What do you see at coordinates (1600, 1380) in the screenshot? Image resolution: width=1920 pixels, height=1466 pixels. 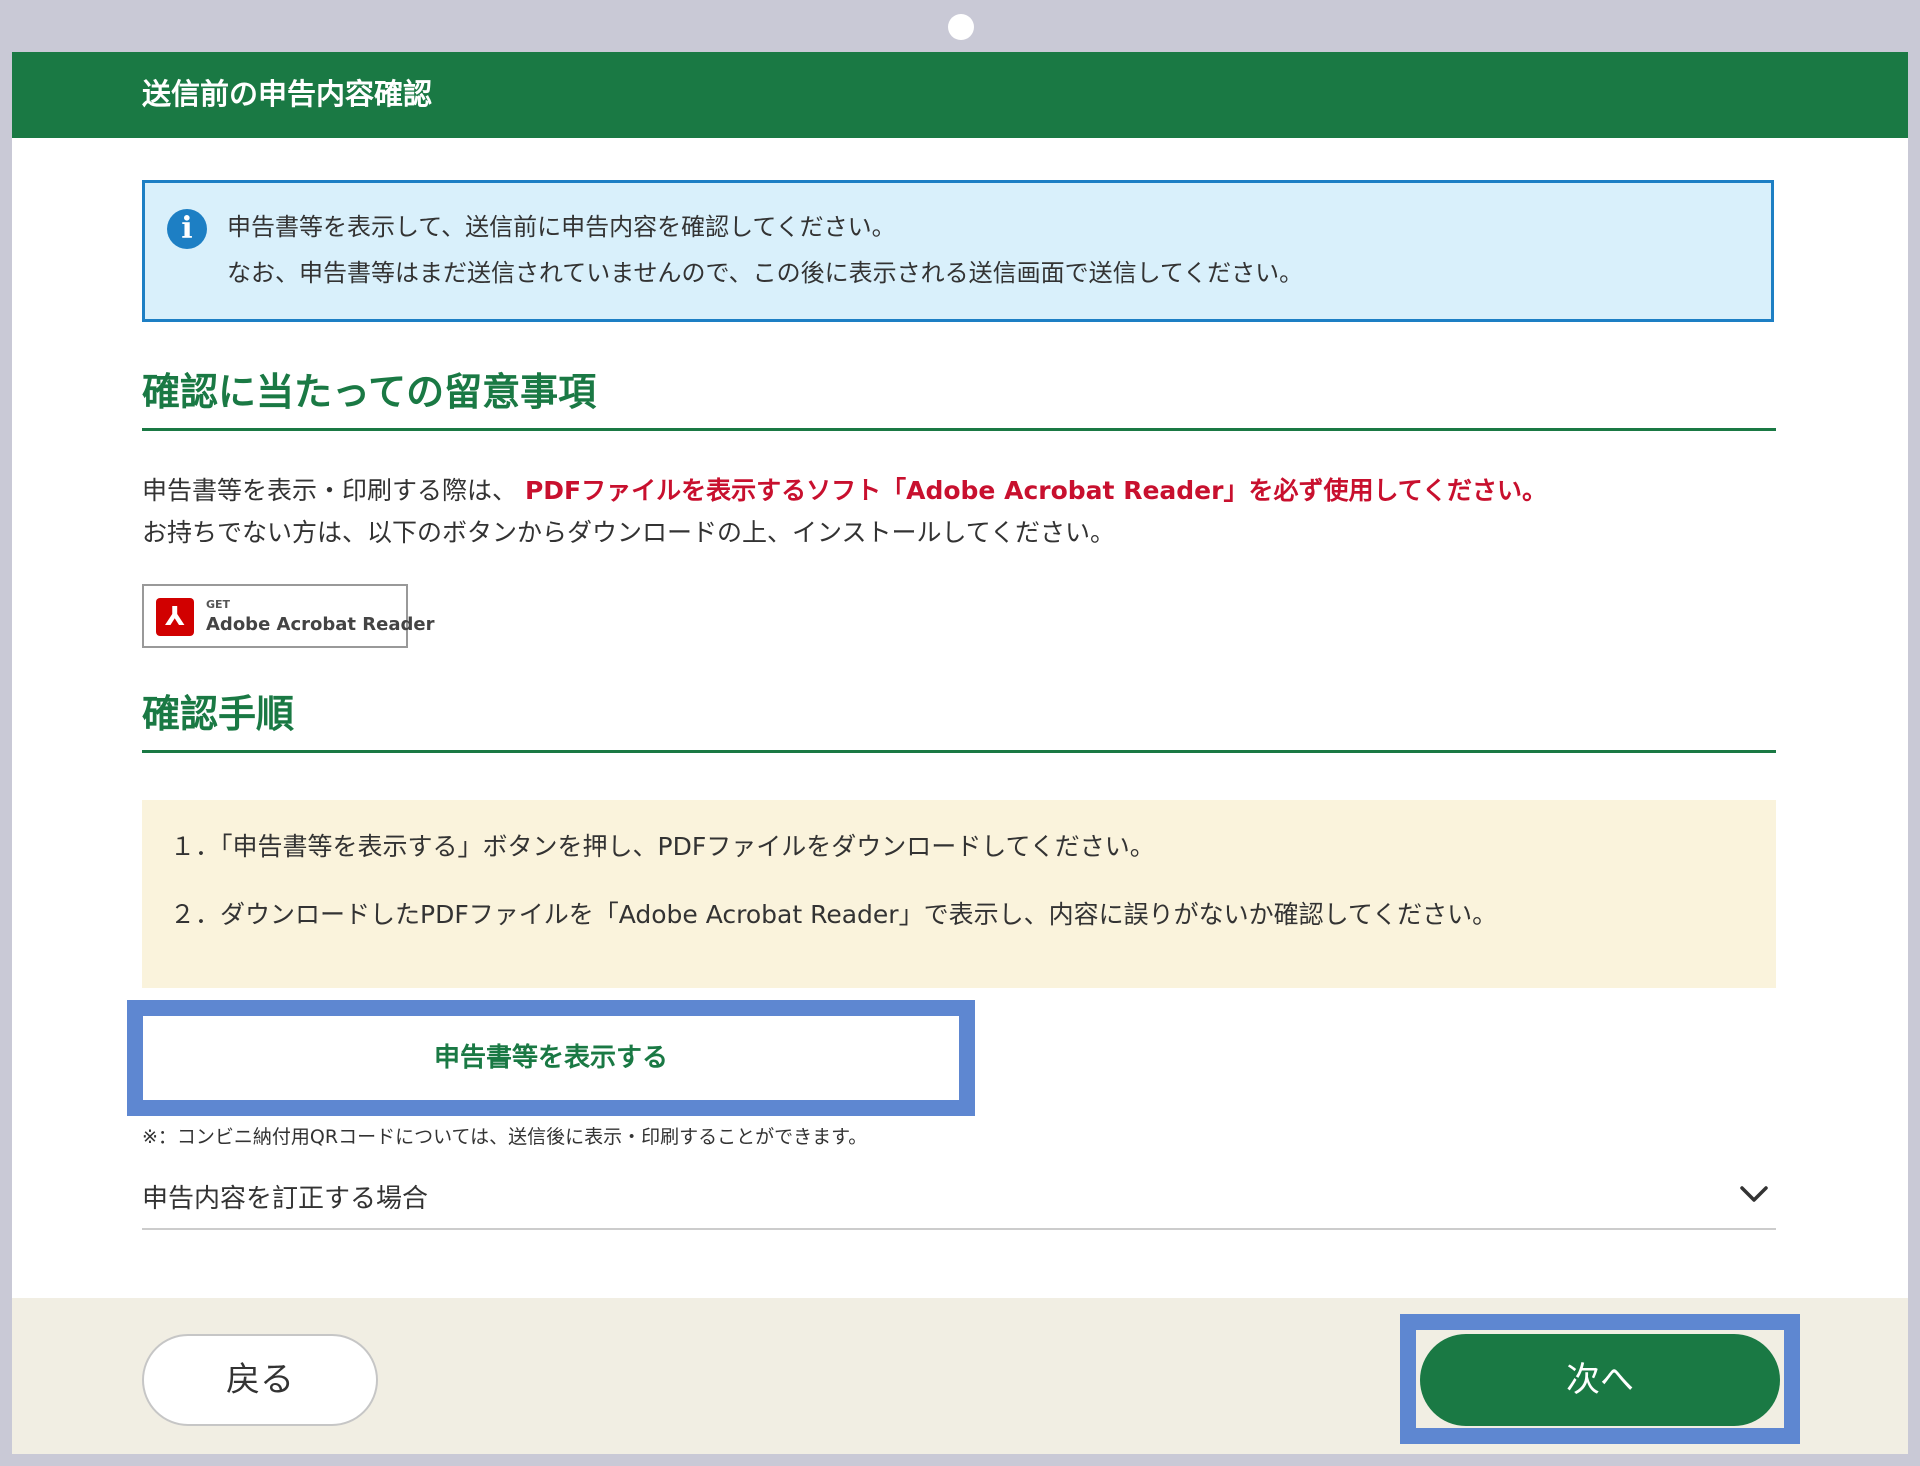 I see `next-button: 次へ` at bounding box center [1600, 1380].